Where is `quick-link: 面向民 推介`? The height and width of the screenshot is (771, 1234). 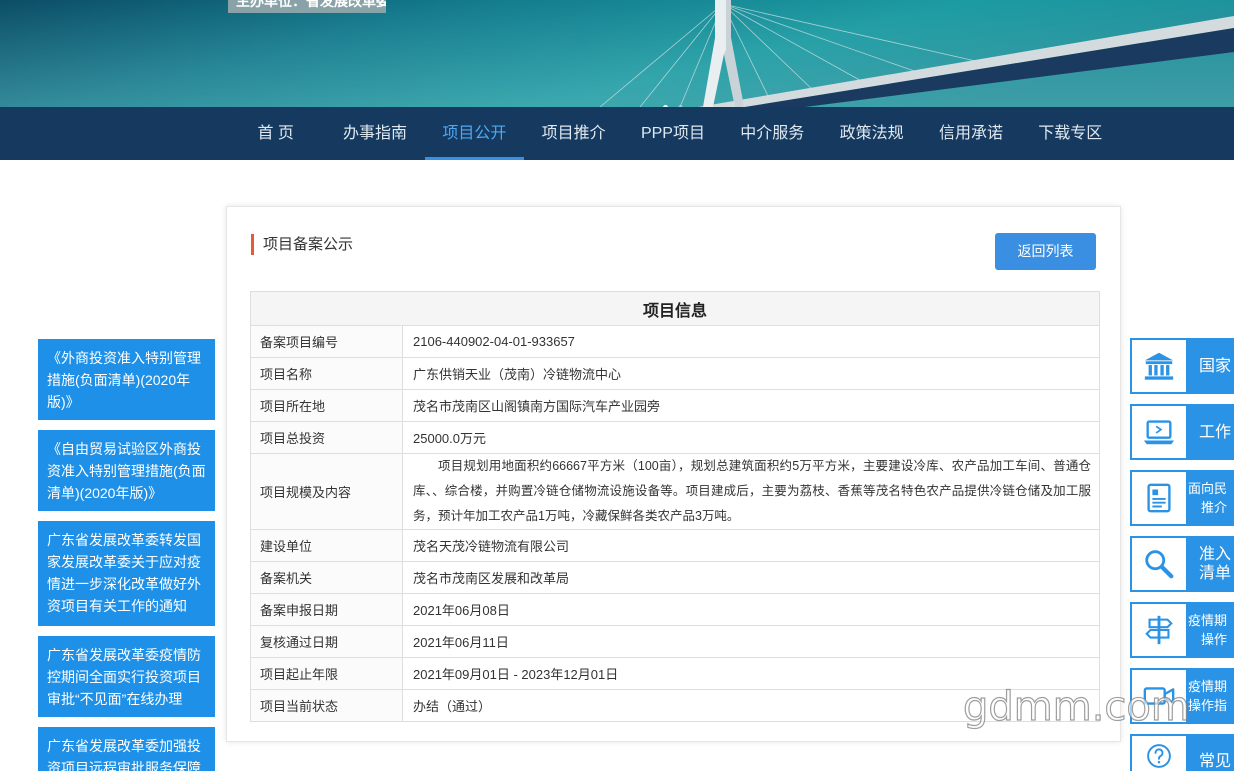 quick-link: 面向民 推介 is located at coordinates (1182, 498).